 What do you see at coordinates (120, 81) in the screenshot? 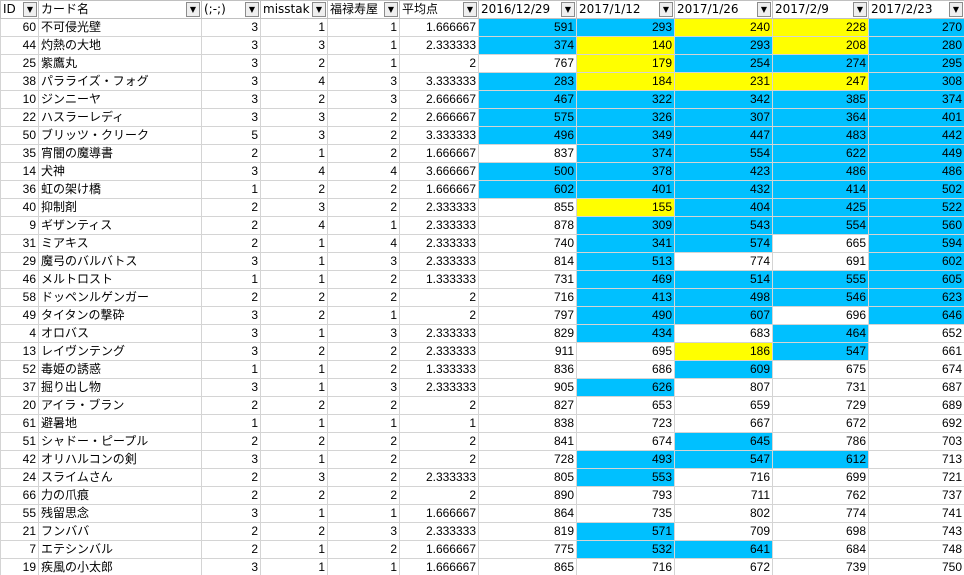
I see `cell-card-name: パラライズ・フォグ` at bounding box center [120, 81].